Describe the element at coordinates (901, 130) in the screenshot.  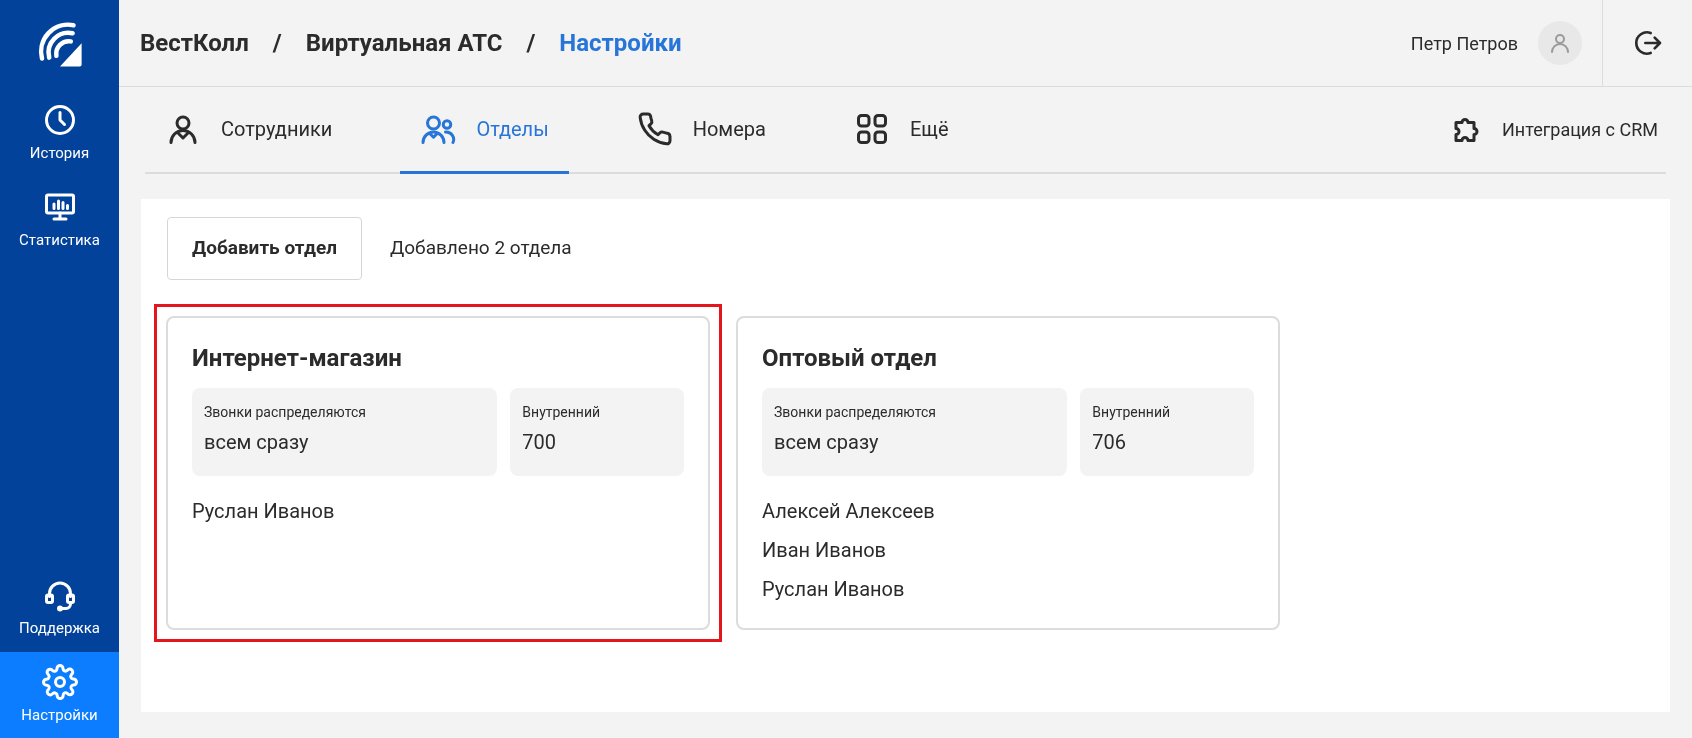
I see `tab: Ещё` at that location.